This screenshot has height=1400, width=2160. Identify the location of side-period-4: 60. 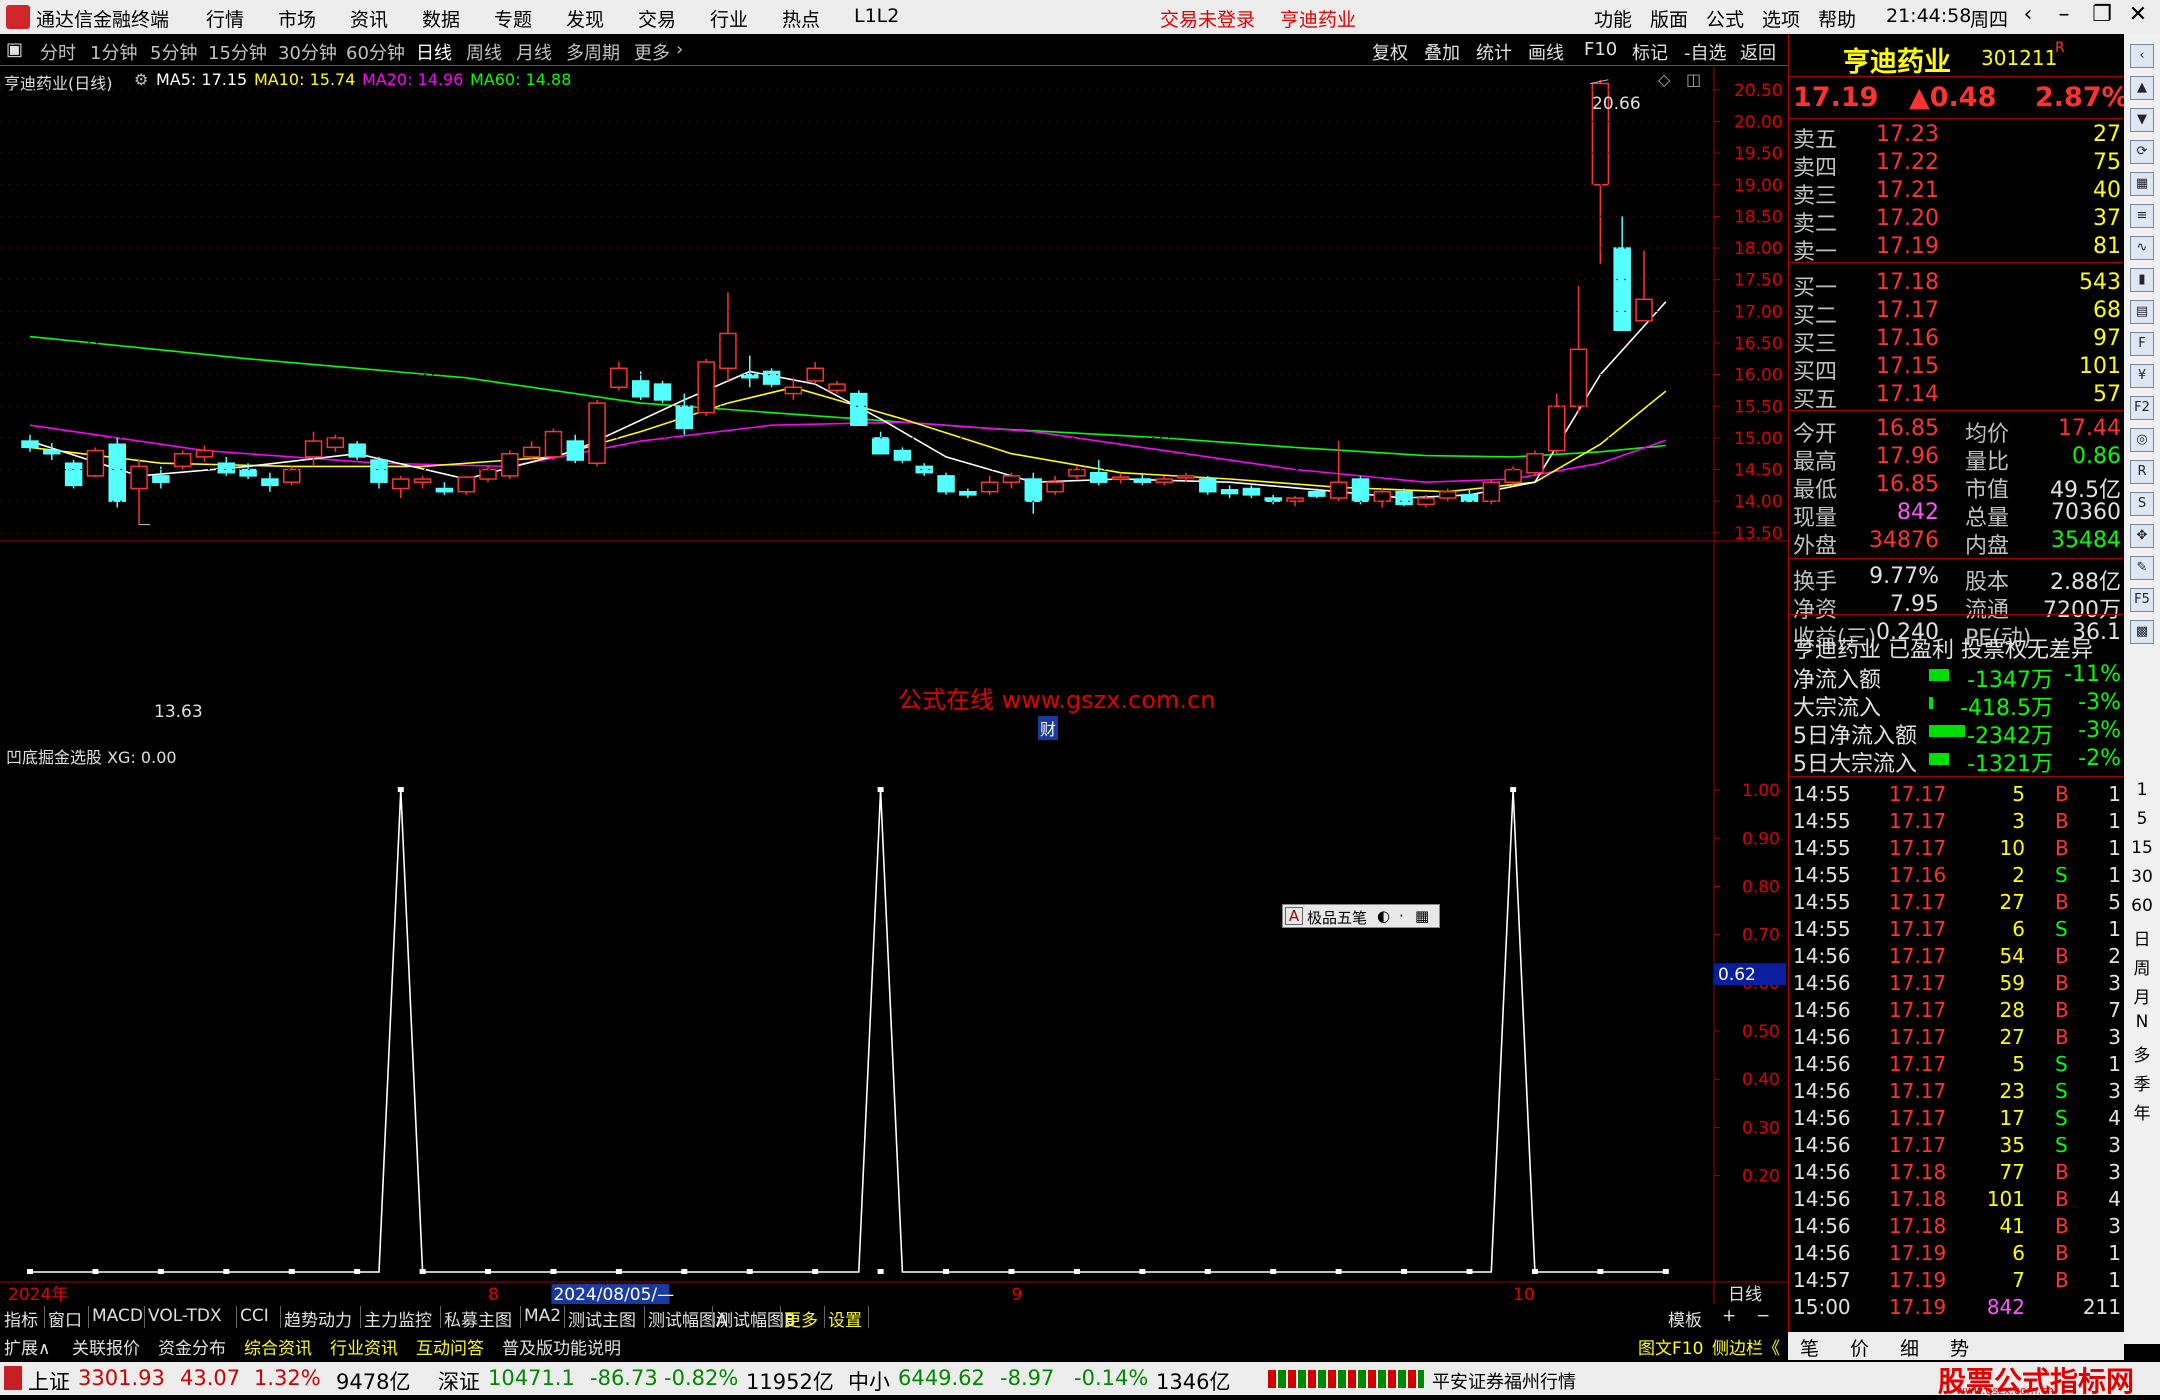
(2142, 906).